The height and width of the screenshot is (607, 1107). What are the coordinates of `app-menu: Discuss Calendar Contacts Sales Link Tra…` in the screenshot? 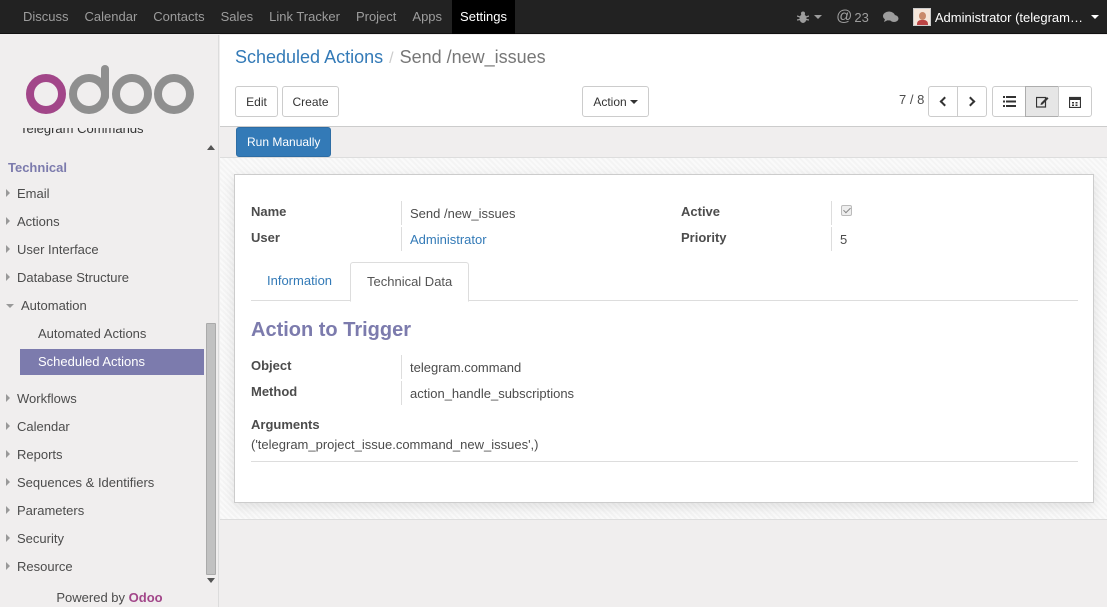 It's located at (265, 17).